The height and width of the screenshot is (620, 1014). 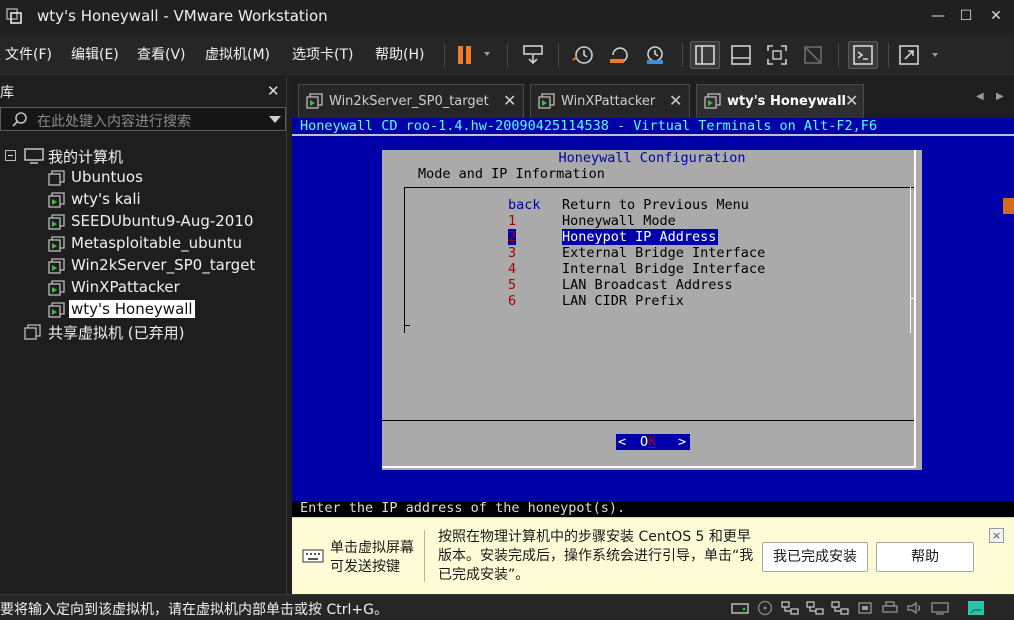 What do you see at coordinates (619, 55) in the screenshot?
I see `revert-snapshot-button` at bounding box center [619, 55].